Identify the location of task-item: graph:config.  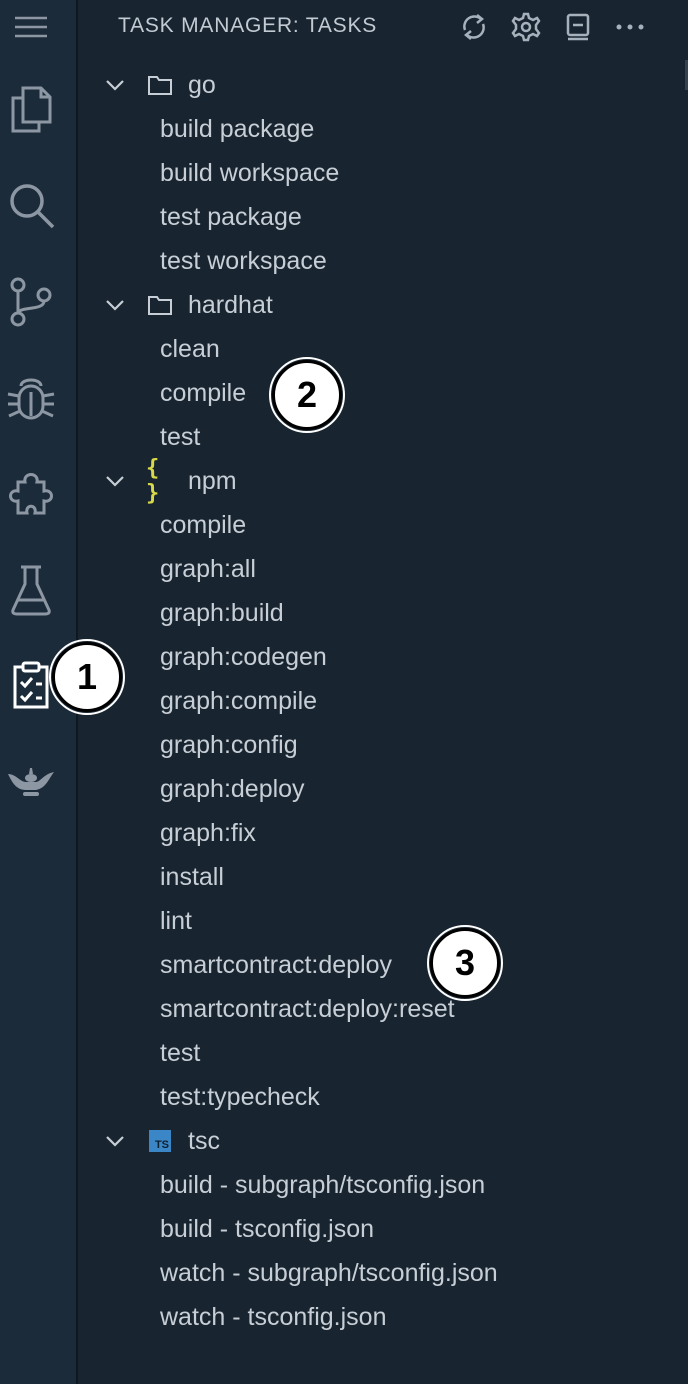
(383, 745).